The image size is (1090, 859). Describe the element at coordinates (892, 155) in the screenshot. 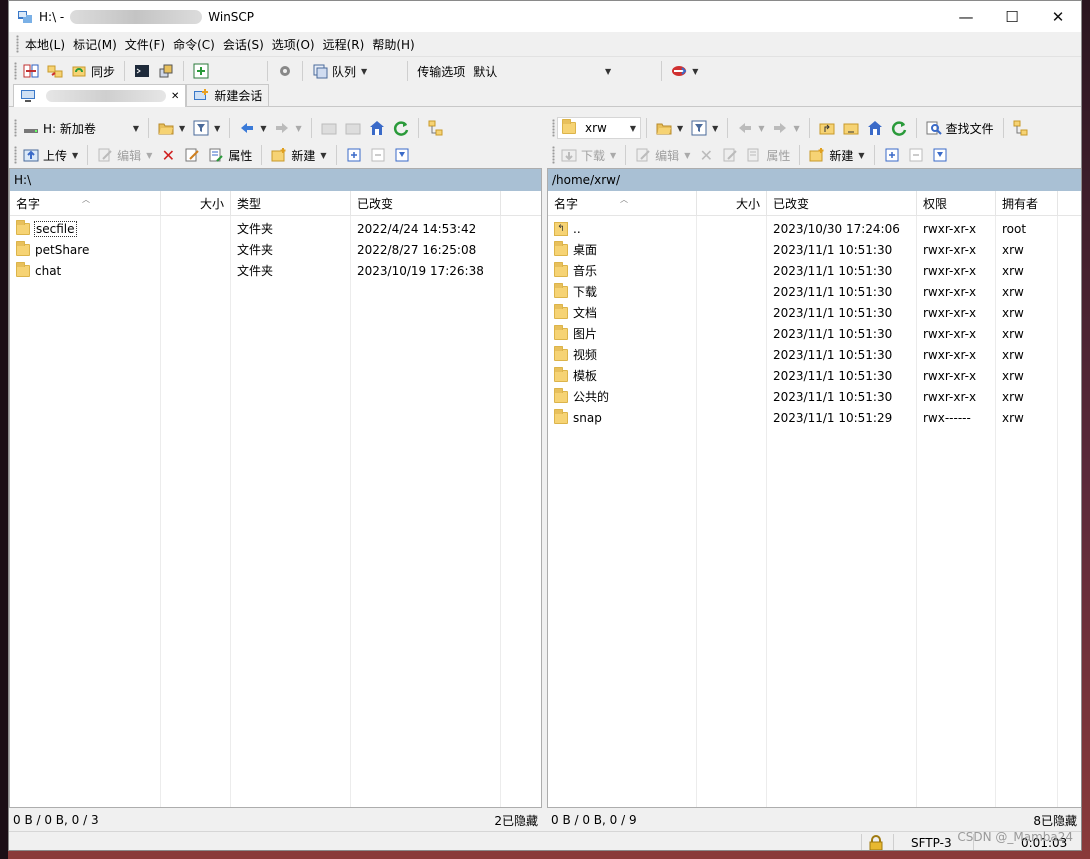

I see `remote-select-all-button` at that location.